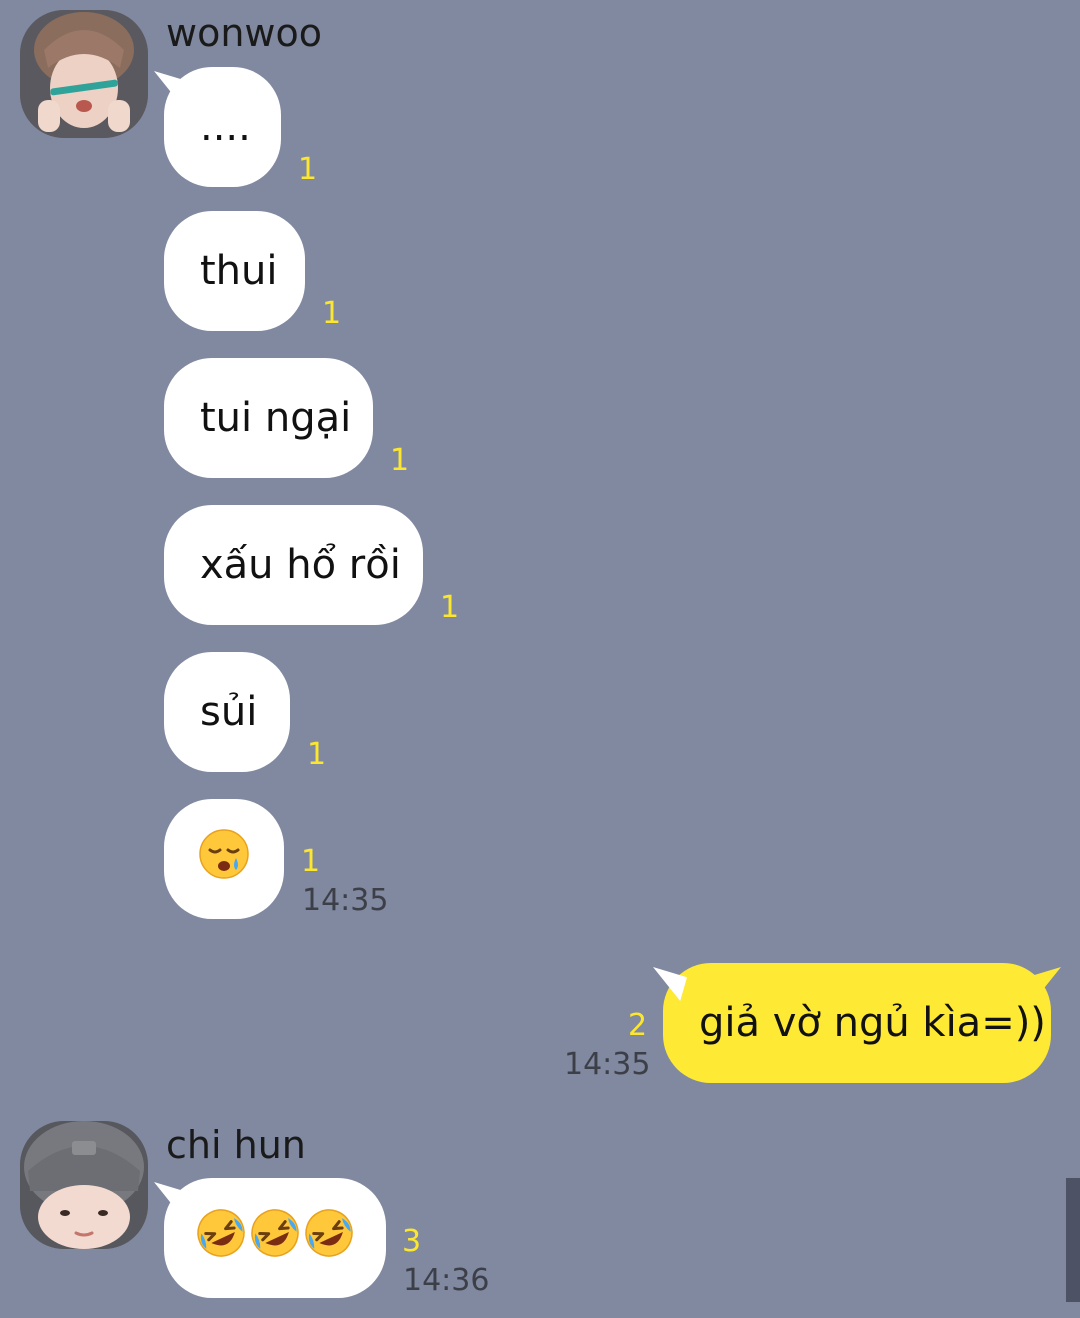 The height and width of the screenshot is (1318, 1080). Describe the element at coordinates (244, 33) in the screenshot. I see `sender-name: wonwoo` at that location.